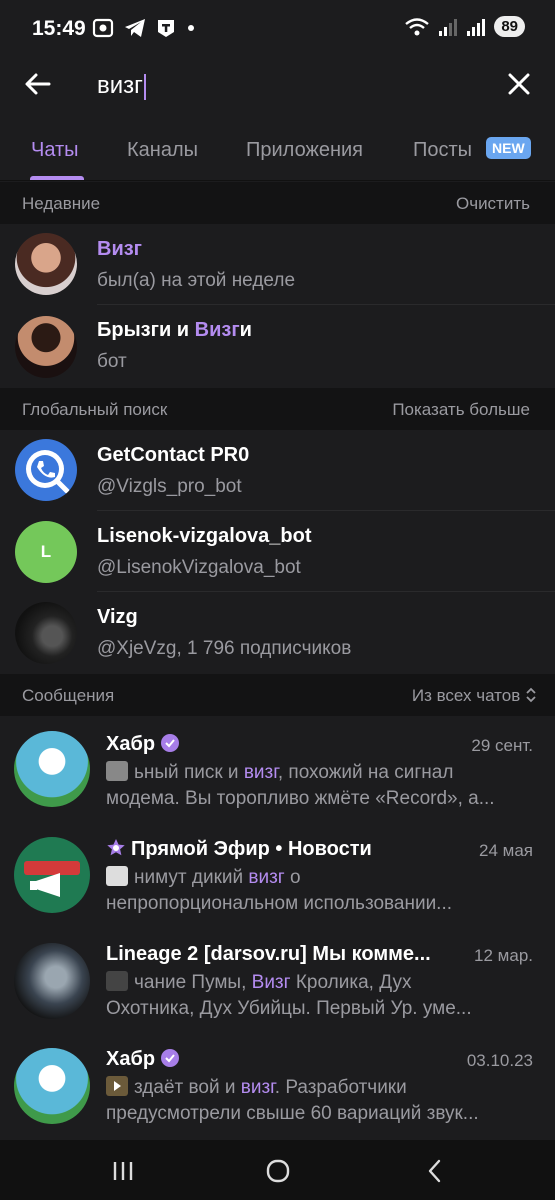 The width and height of the screenshot is (555, 1200). I want to click on message-date: 12 мар., so click(503, 955).